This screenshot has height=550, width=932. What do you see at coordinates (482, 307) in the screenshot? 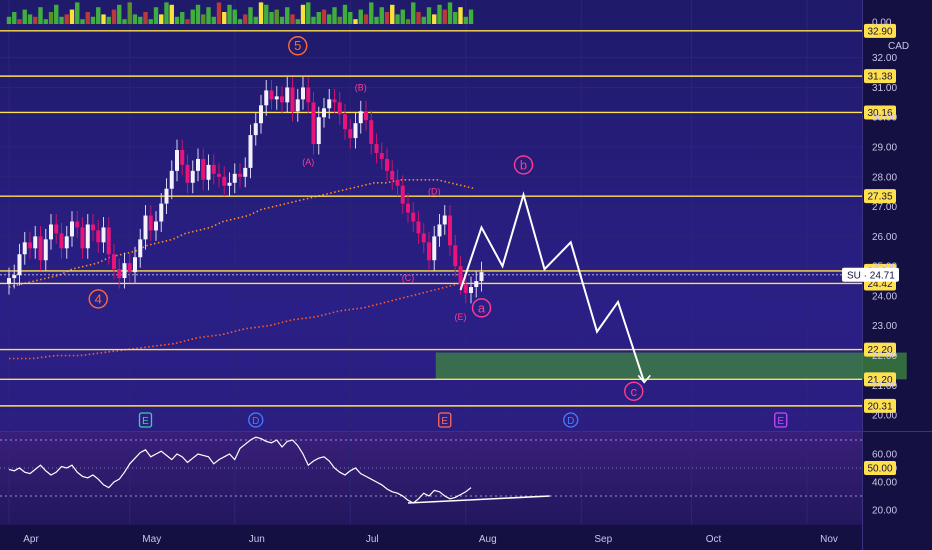
I see `wave-label-text: a` at bounding box center [482, 307].